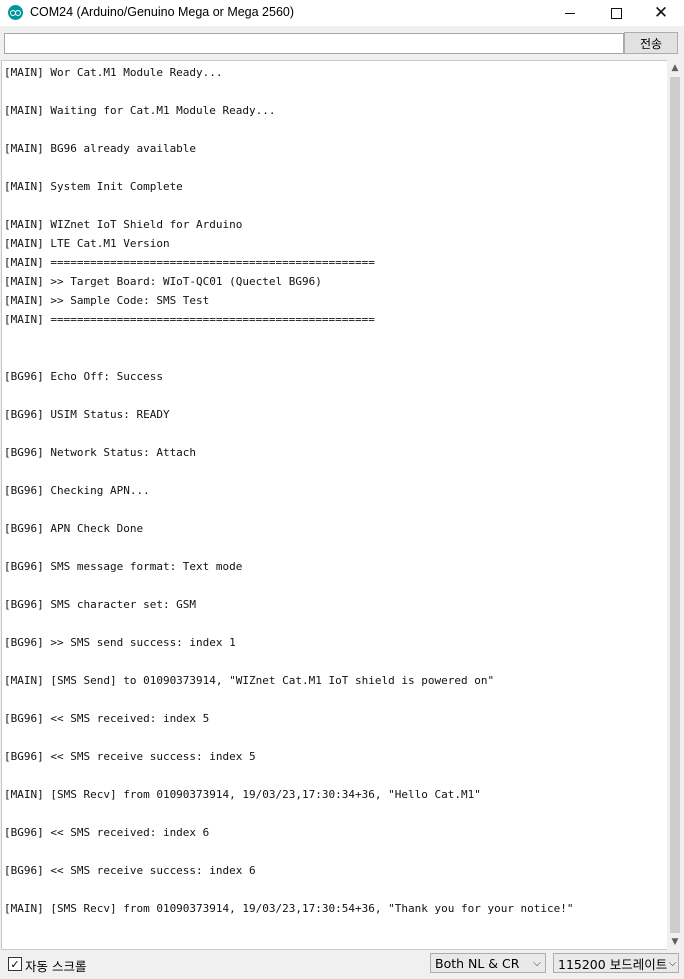 Image resolution: width=684 pixels, height=979 pixels. I want to click on send-button: 전송, so click(651, 43).